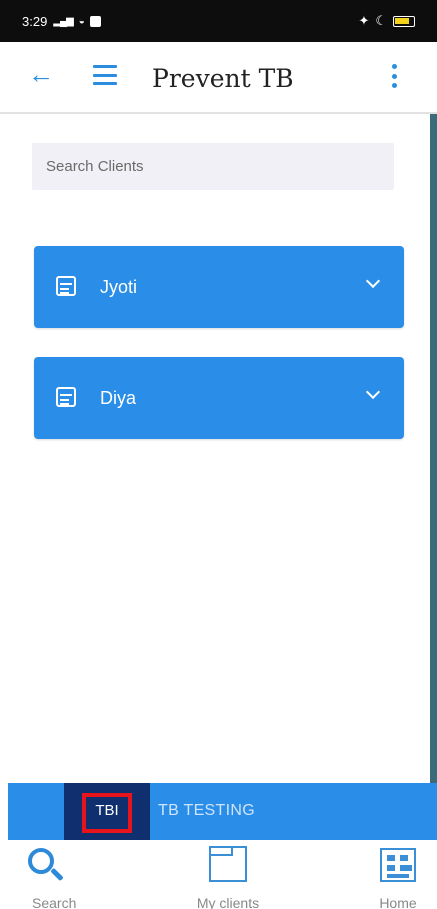  What do you see at coordinates (394, 76) in the screenshot?
I see `more-options-icon` at bounding box center [394, 76].